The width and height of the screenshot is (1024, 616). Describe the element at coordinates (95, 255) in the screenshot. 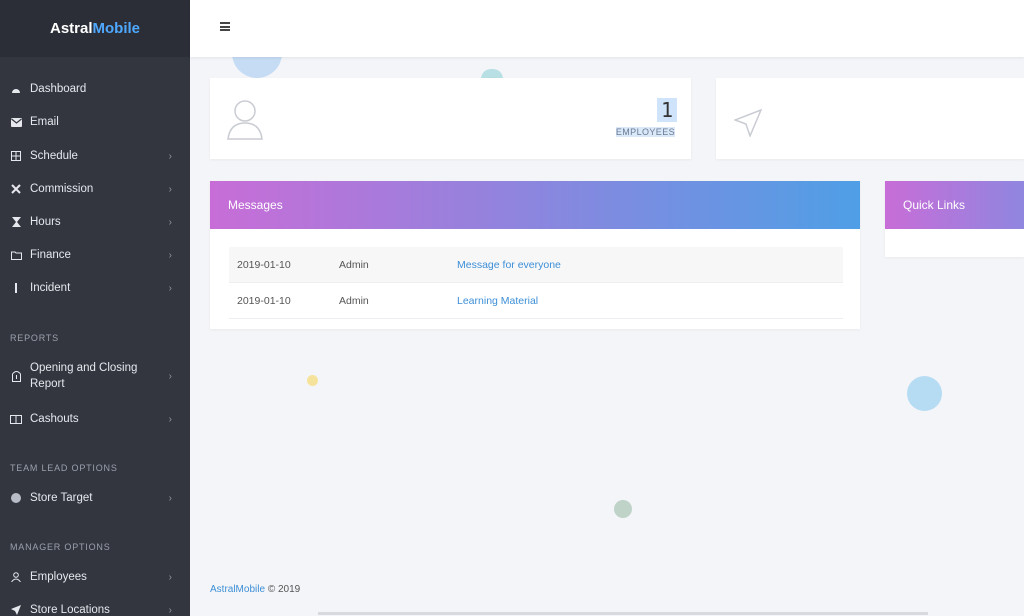

I see `sidebar-item-finance: Finance ›` at that location.